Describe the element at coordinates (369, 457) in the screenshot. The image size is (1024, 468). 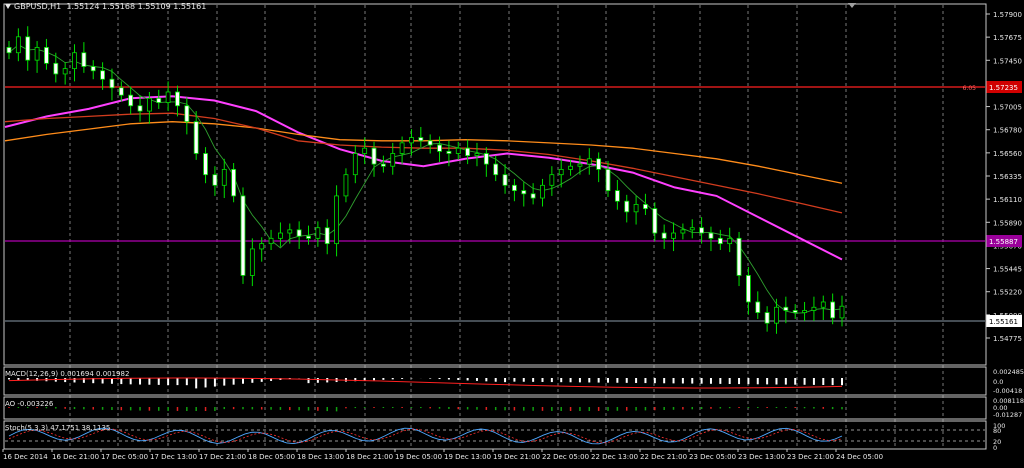
I see `time-label: 18 Dec 21:00` at that location.